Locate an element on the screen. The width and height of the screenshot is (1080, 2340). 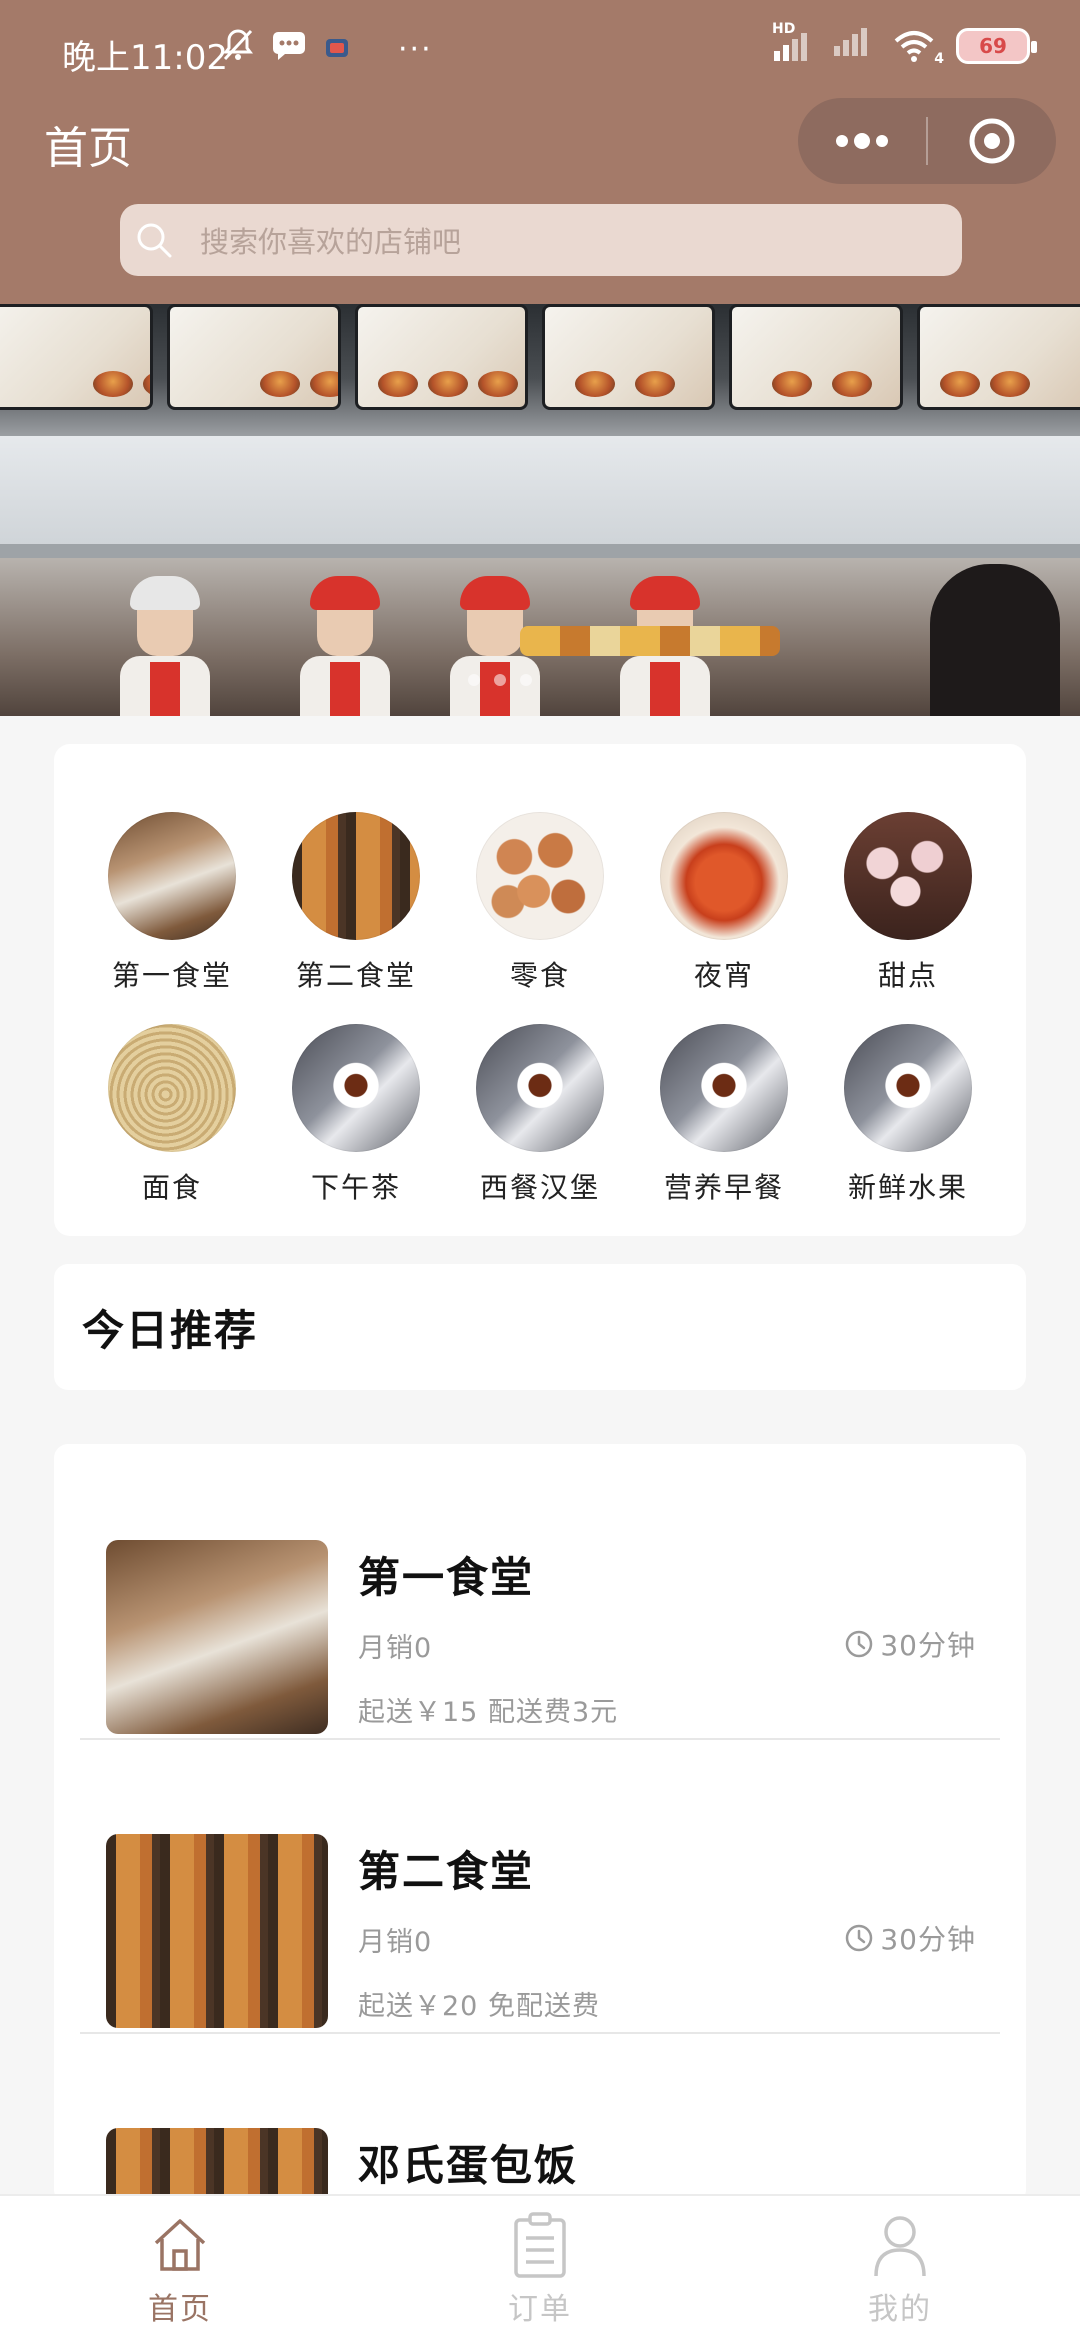
signal-hd-icon: HD is located at coordinates (792, 42).